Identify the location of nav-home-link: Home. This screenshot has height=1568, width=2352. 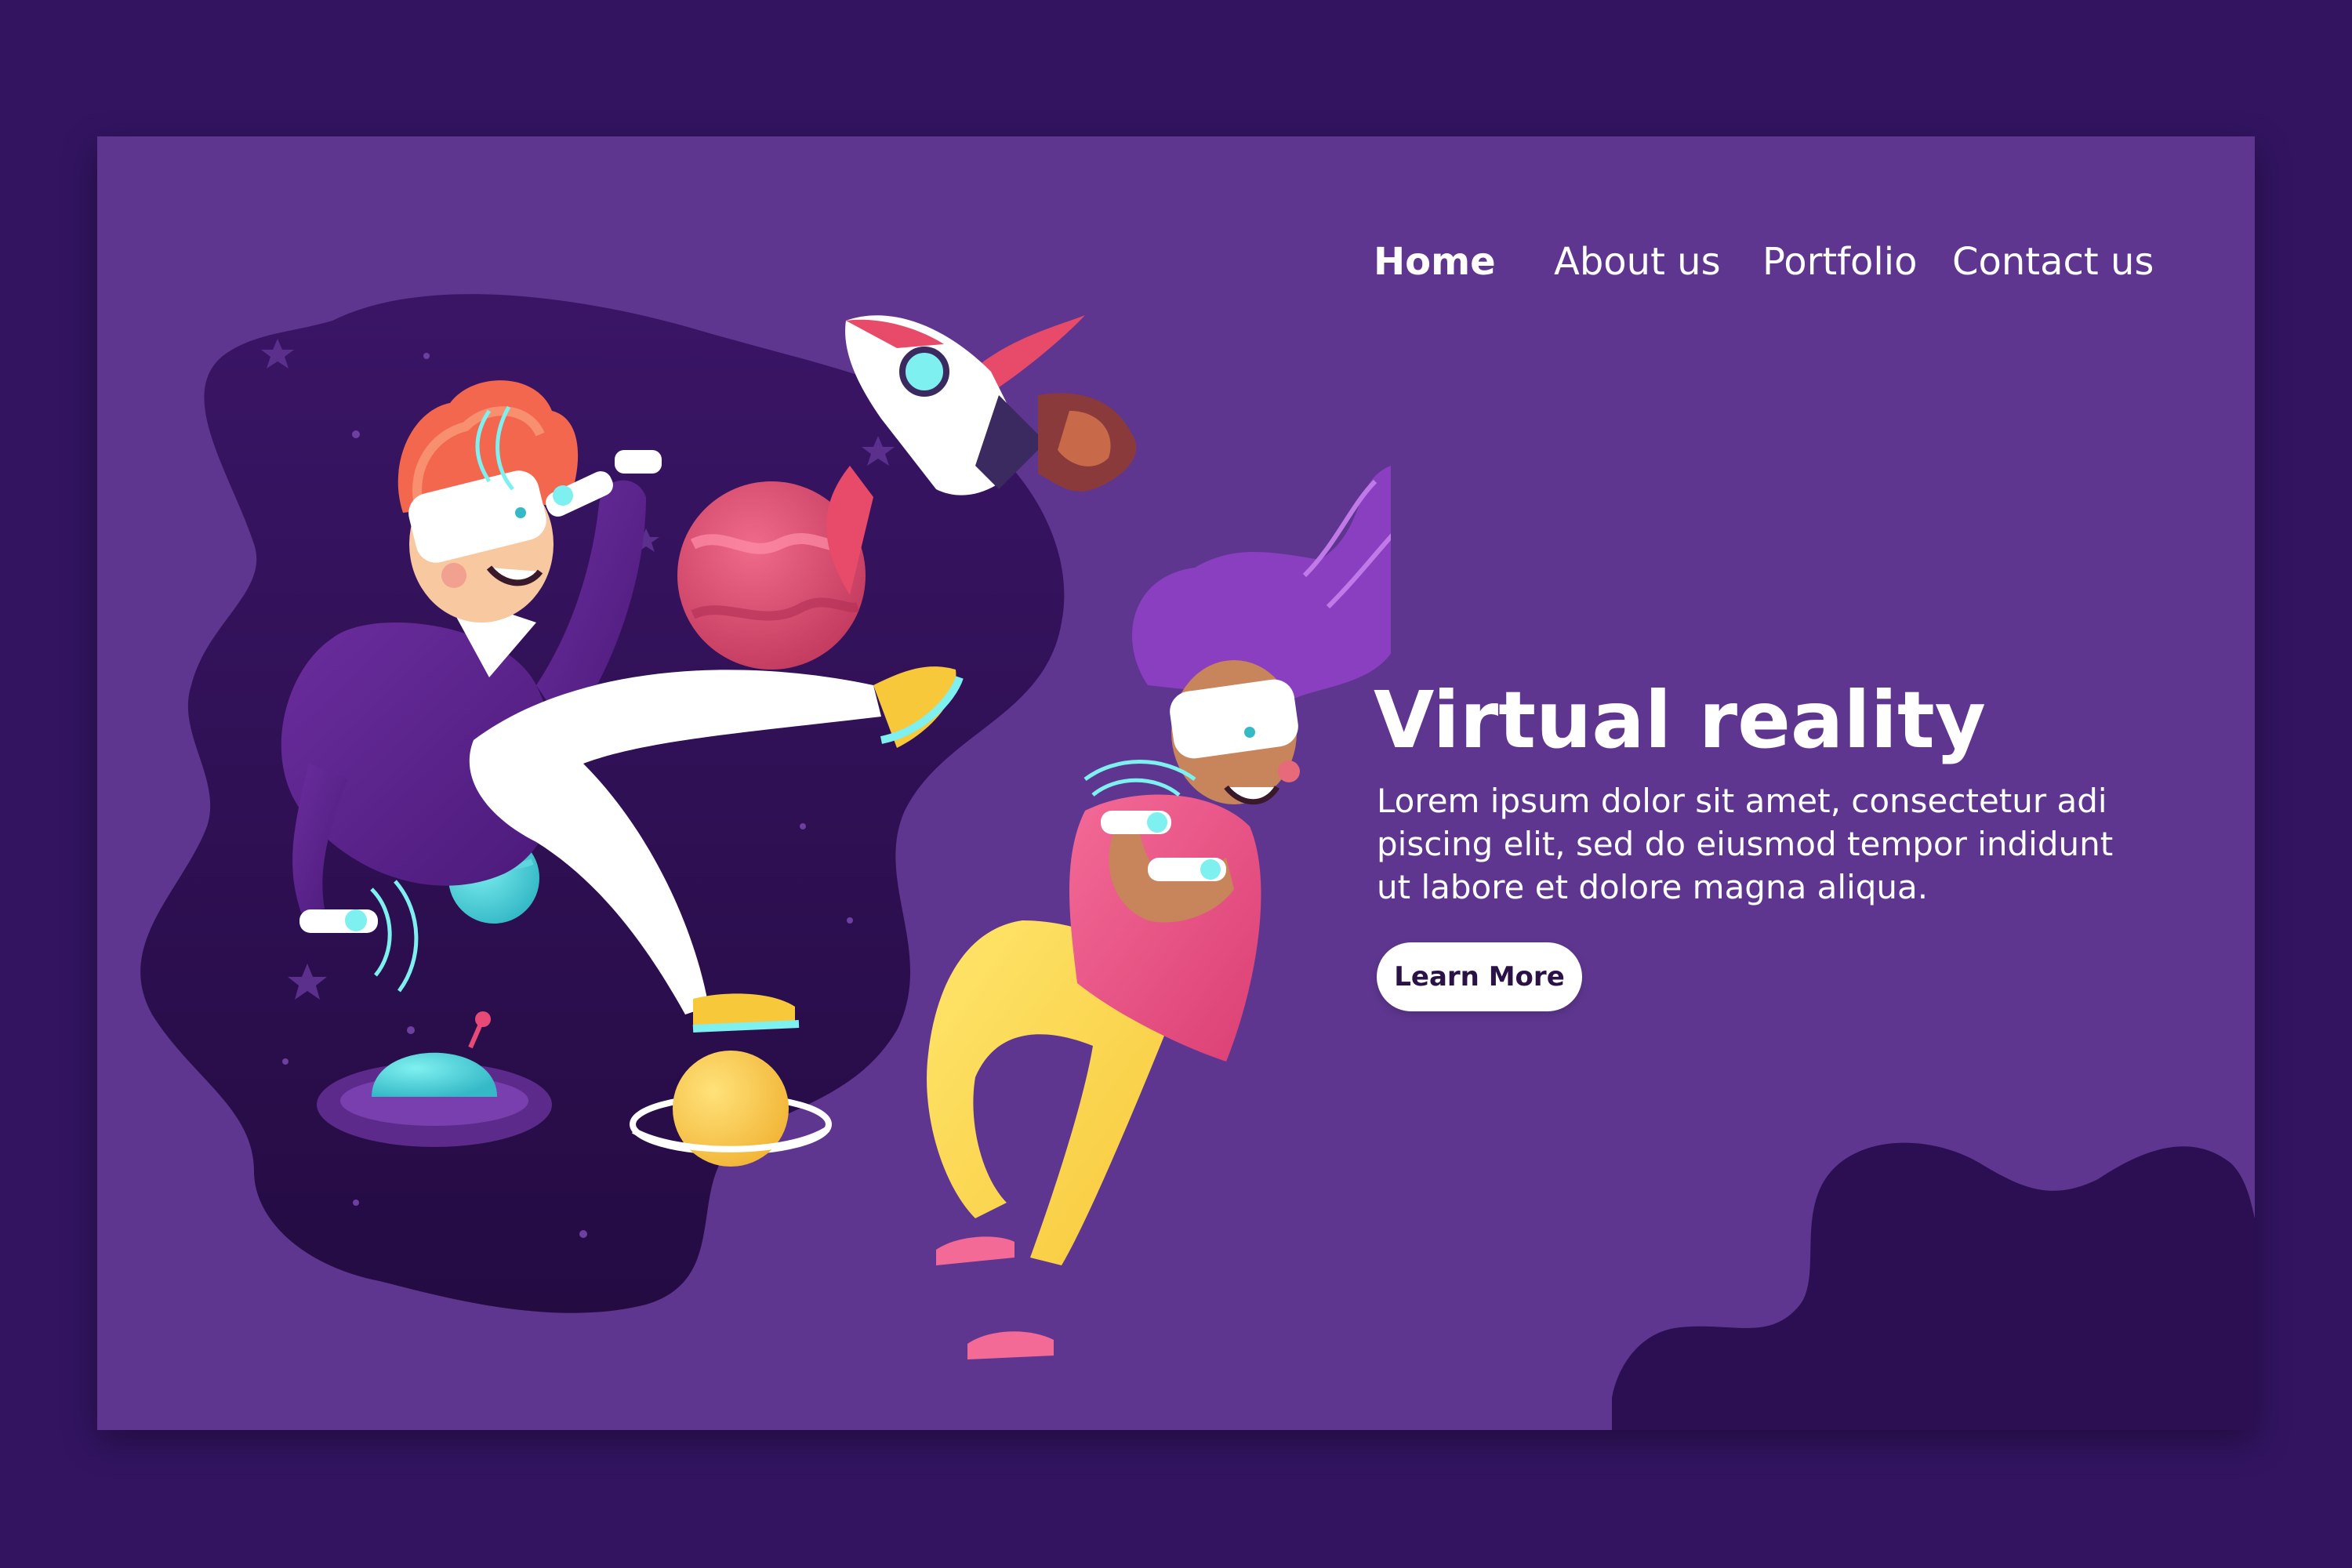
(1435, 262).